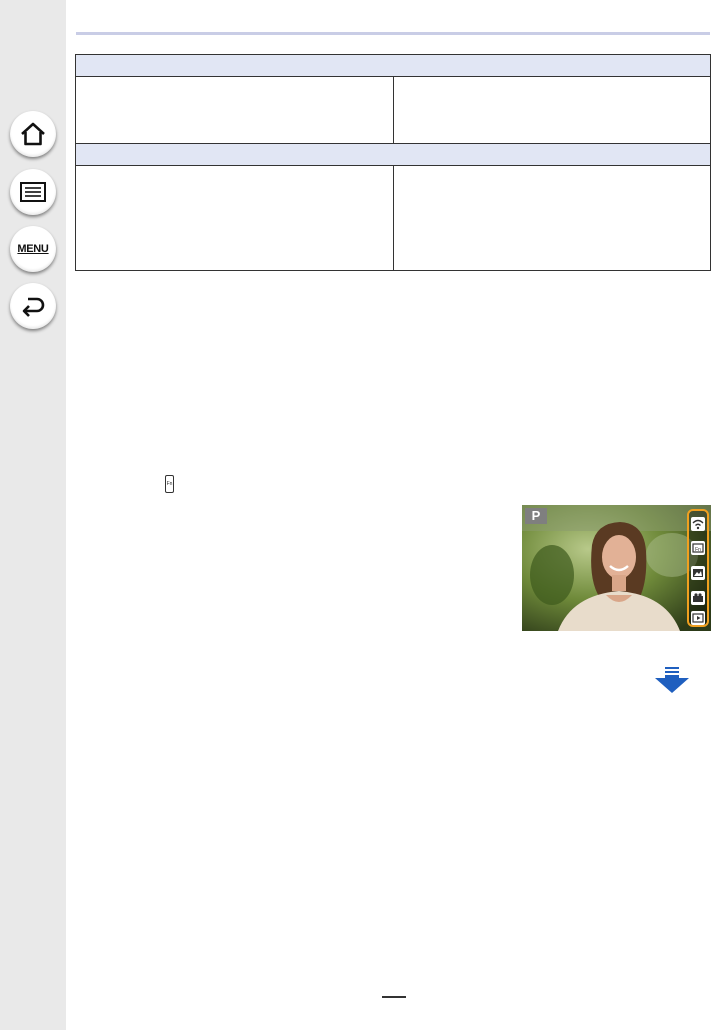 This screenshot has width=724, height=1030. What do you see at coordinates (393, 33) in the screenshot?
I see `header-rule` at bounding box center [393, 33].